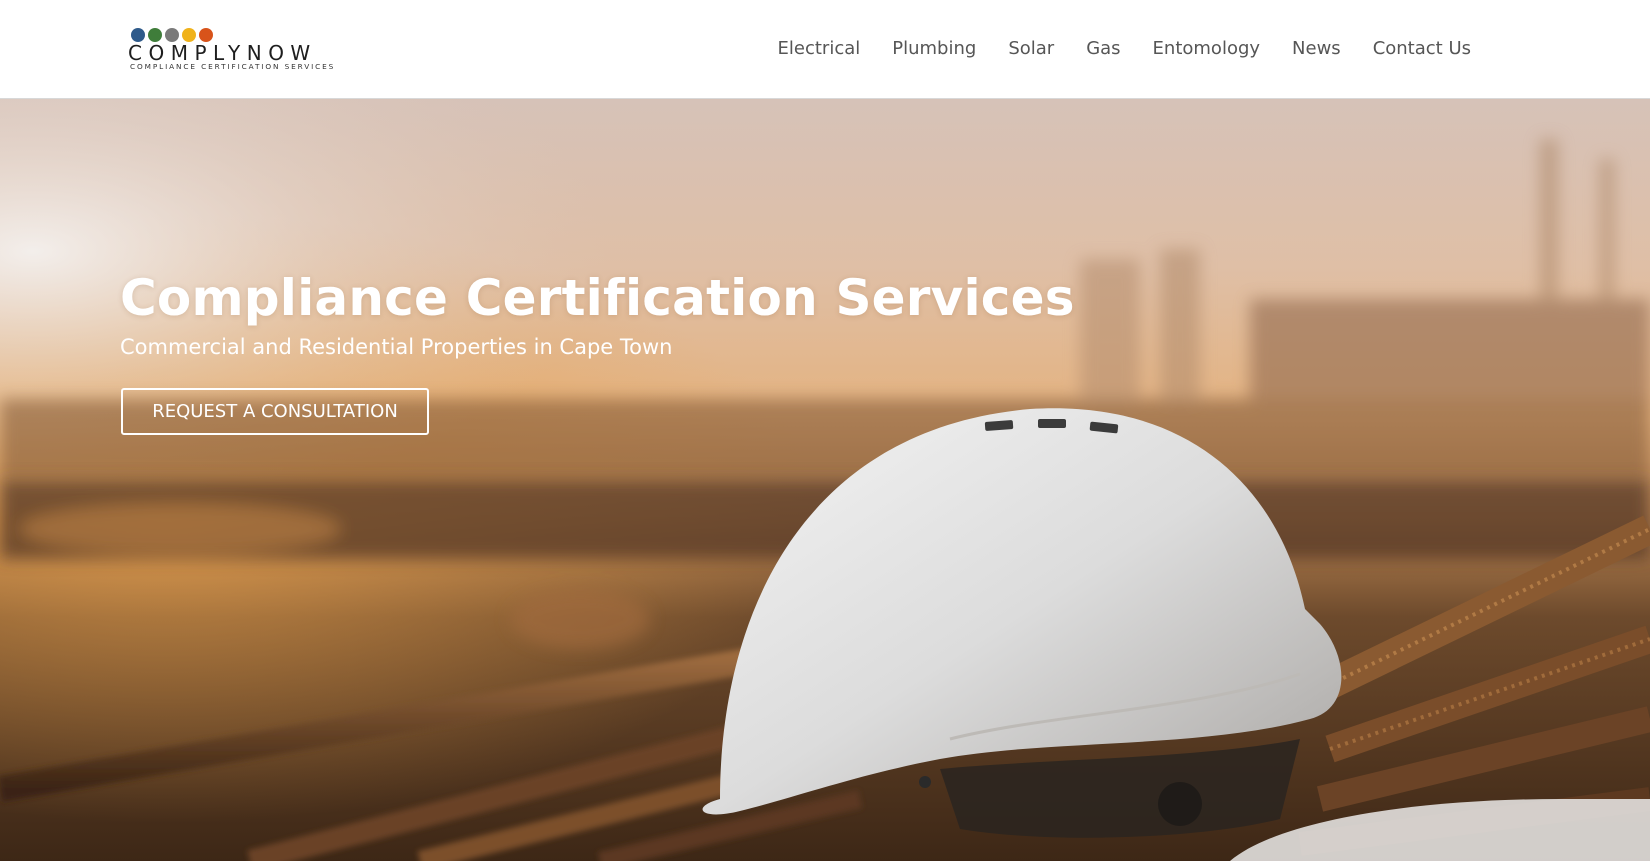  What do you see at coordinates (934, 49) in the screenshot?
I see `nav-link-plumbing: Plumbing` at bounding box center [934, 49].